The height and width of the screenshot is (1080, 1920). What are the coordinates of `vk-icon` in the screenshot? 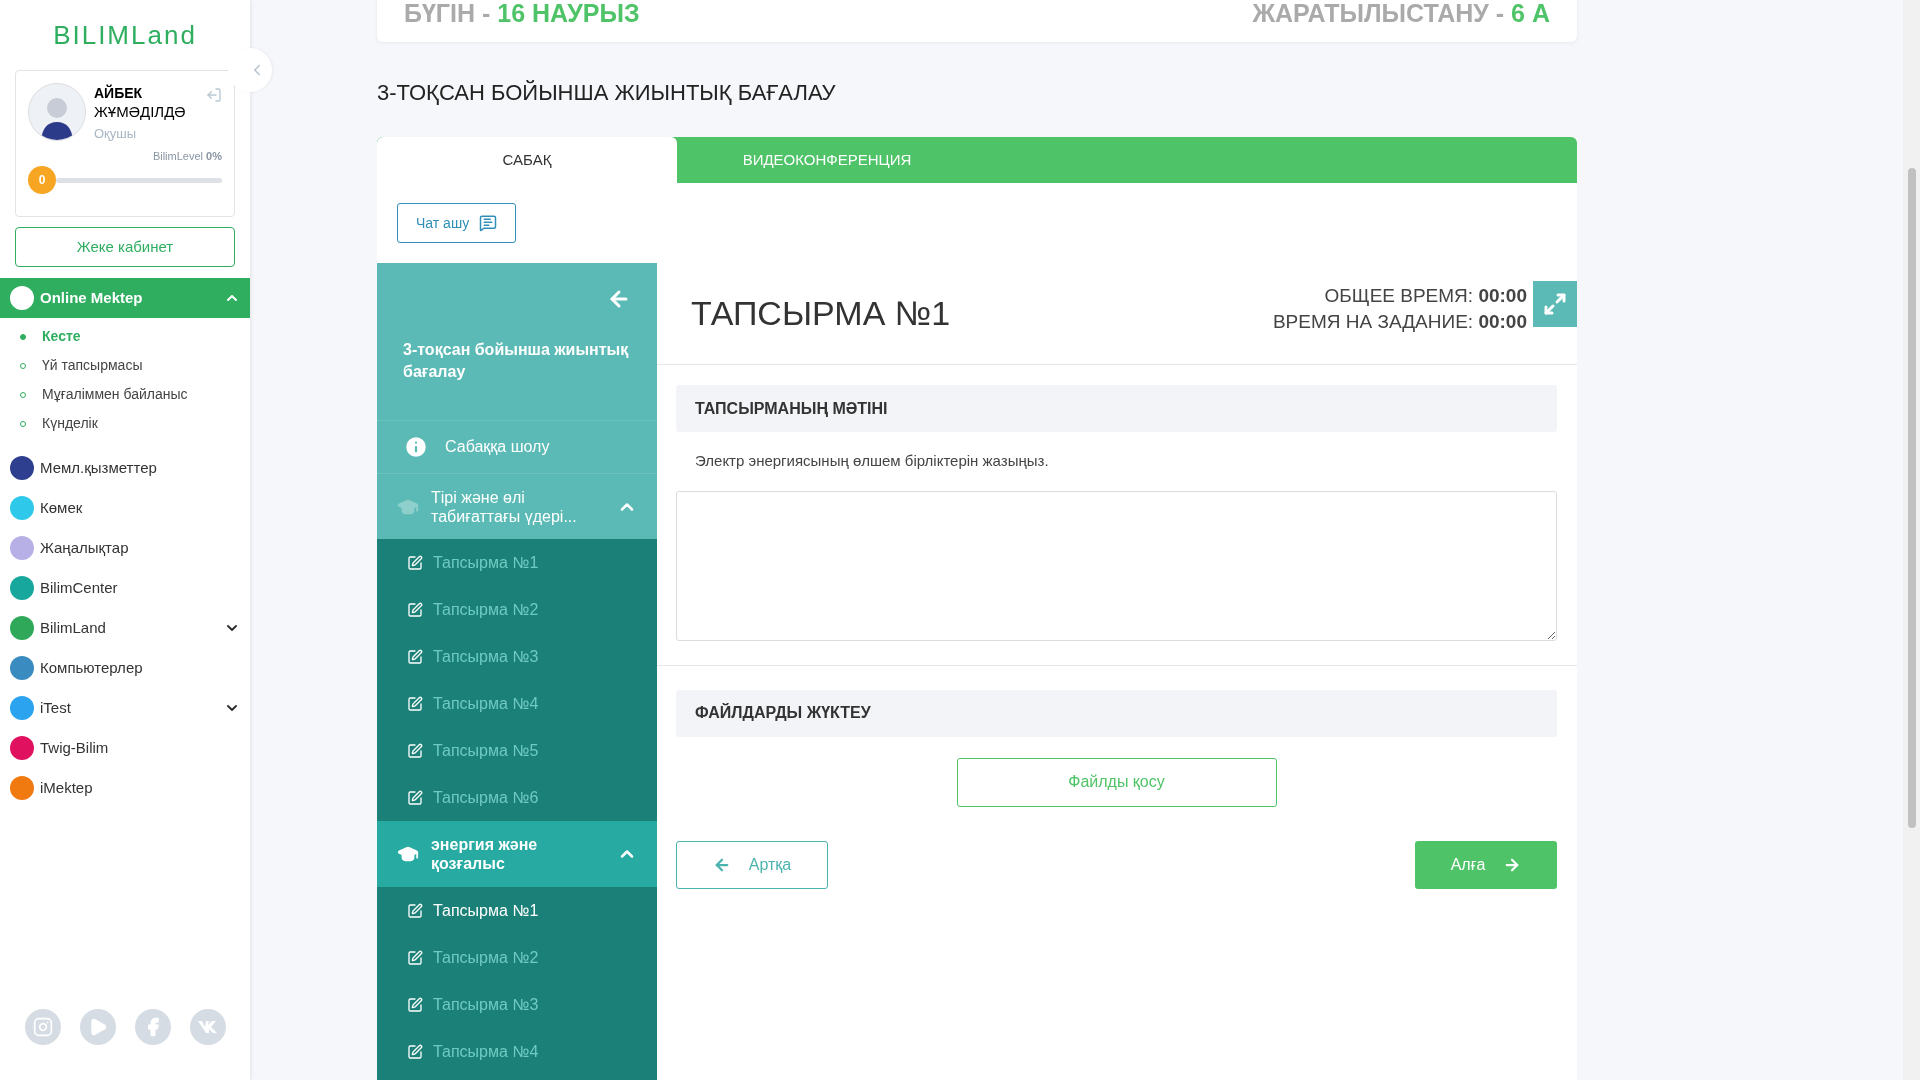 It's located at (207, 1027).